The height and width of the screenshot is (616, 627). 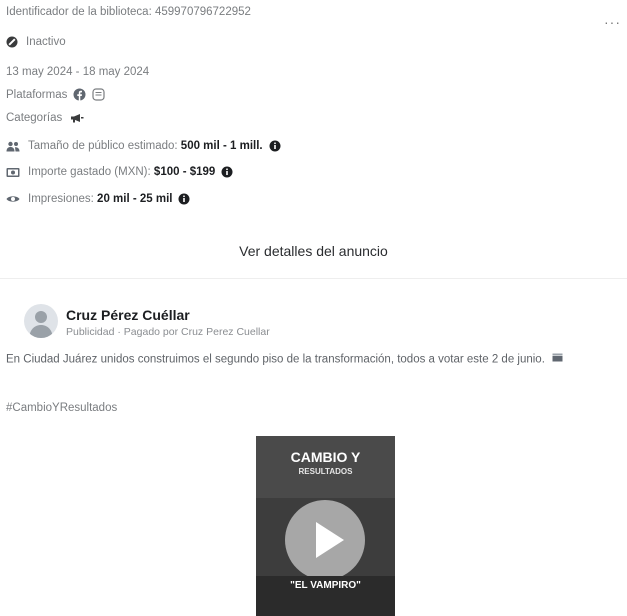 I want to click on hashtag: #CambioYResultados, so click(x=61, y=408).